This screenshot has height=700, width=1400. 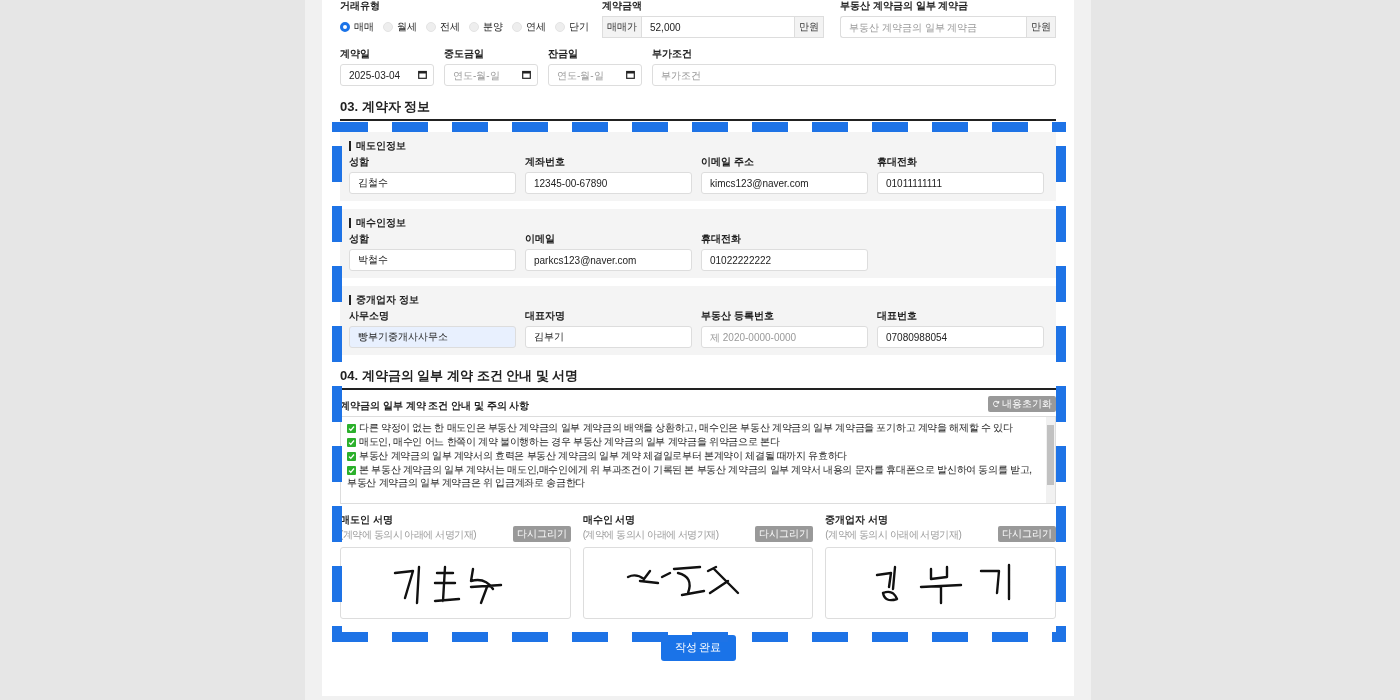 What do you see at coordinates (608, 260) in the screenshot?
I see `input-field: parkcs123@naver.com` at bounding box center [608, 260].